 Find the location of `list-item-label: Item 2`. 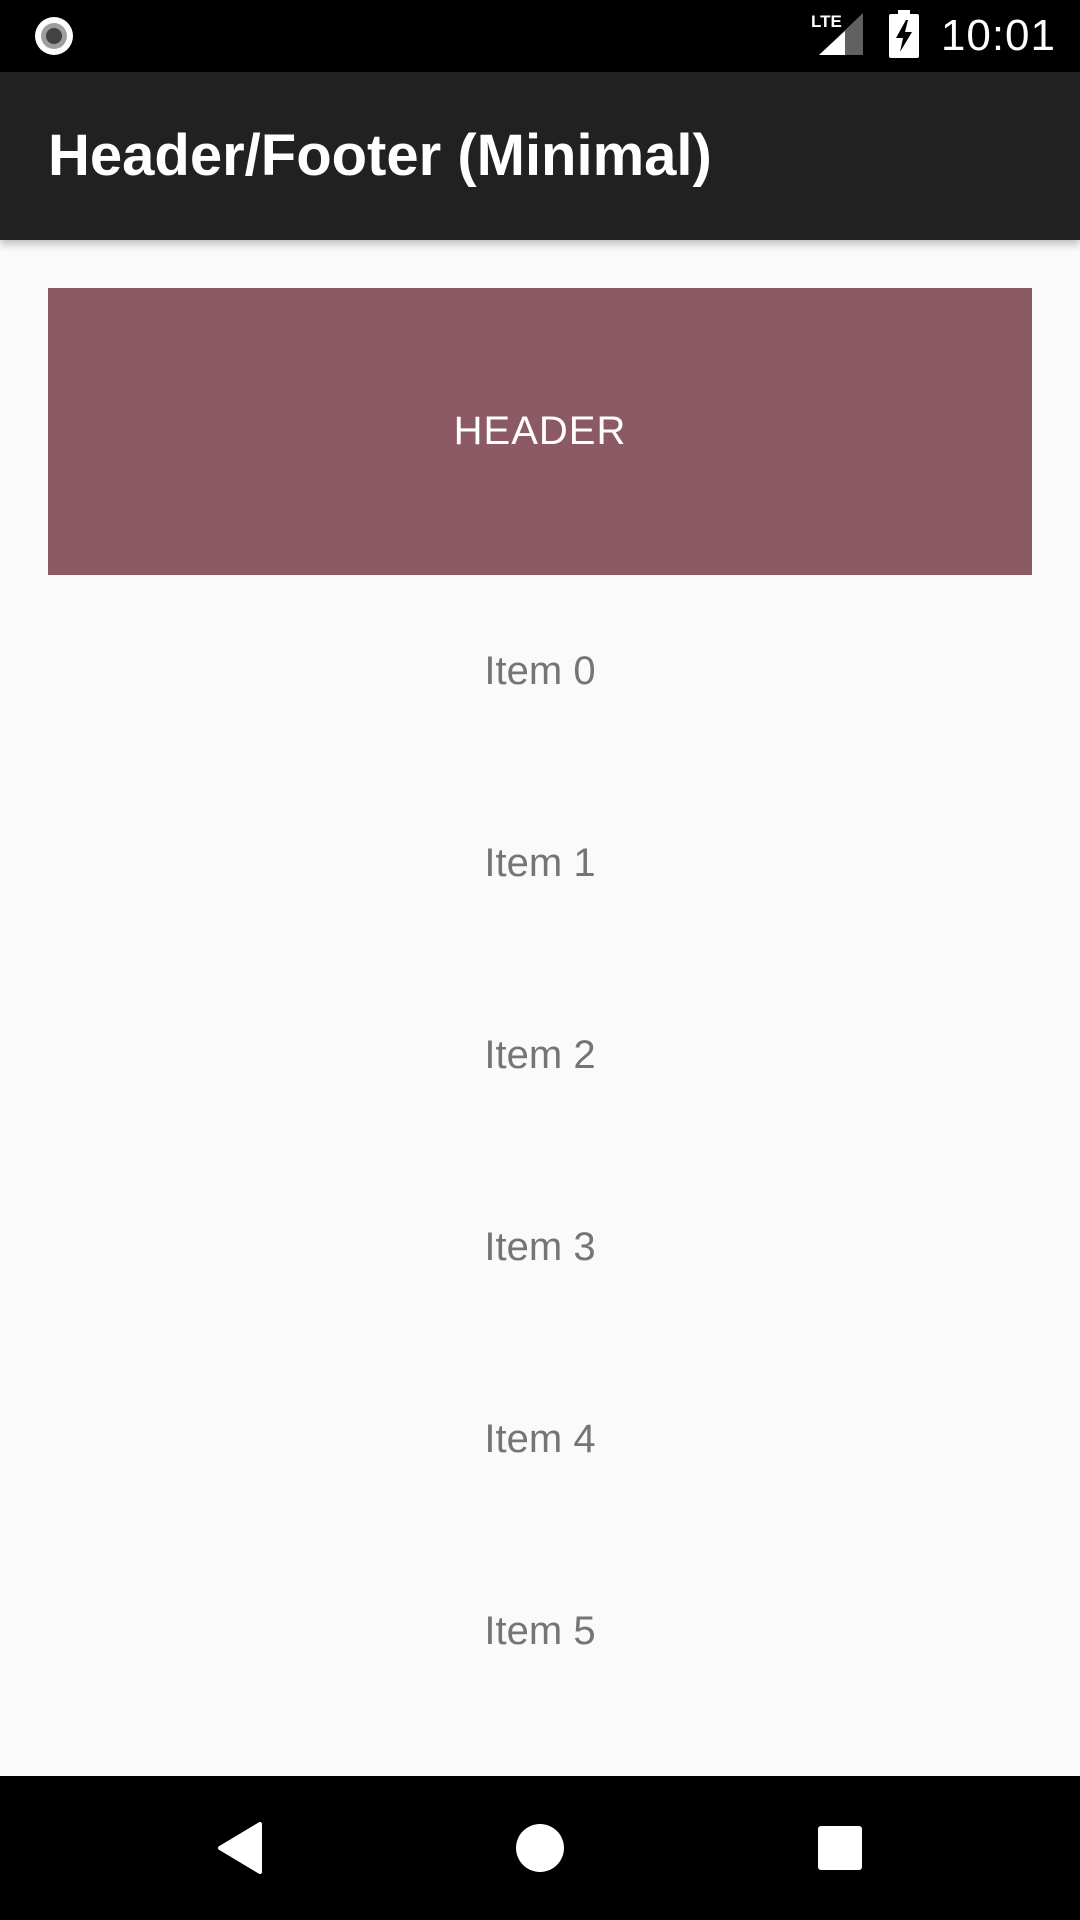

list-item-label: Item 2 is located at coordinates (540, 1054).